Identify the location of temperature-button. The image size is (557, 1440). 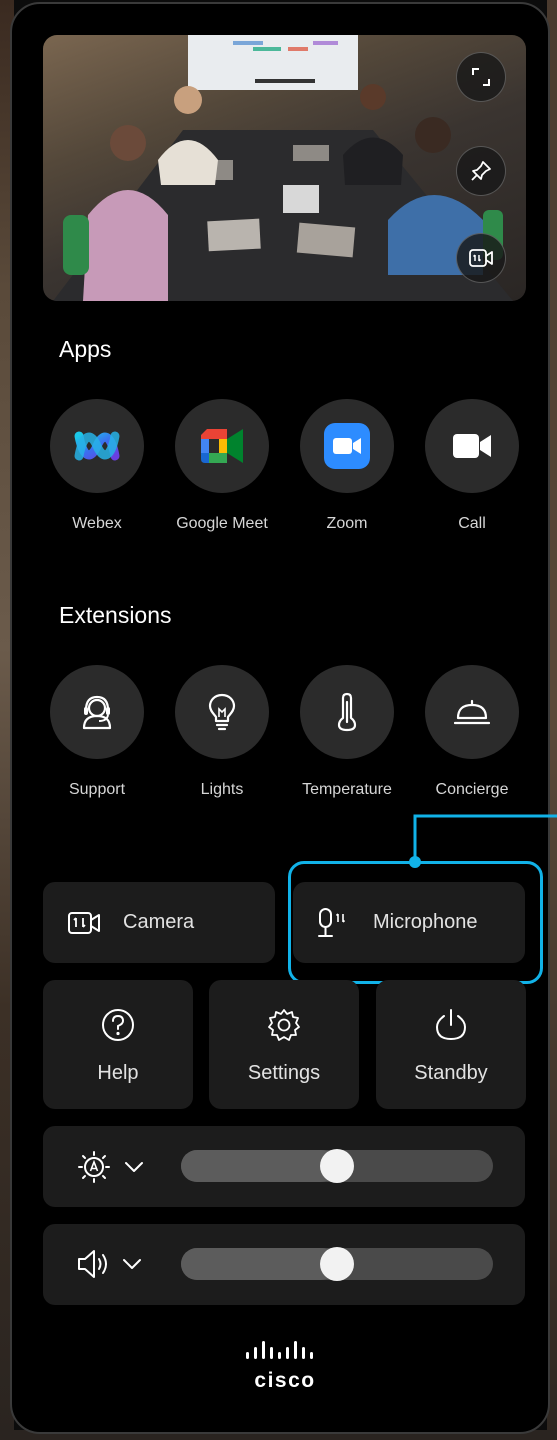
(347, 712).